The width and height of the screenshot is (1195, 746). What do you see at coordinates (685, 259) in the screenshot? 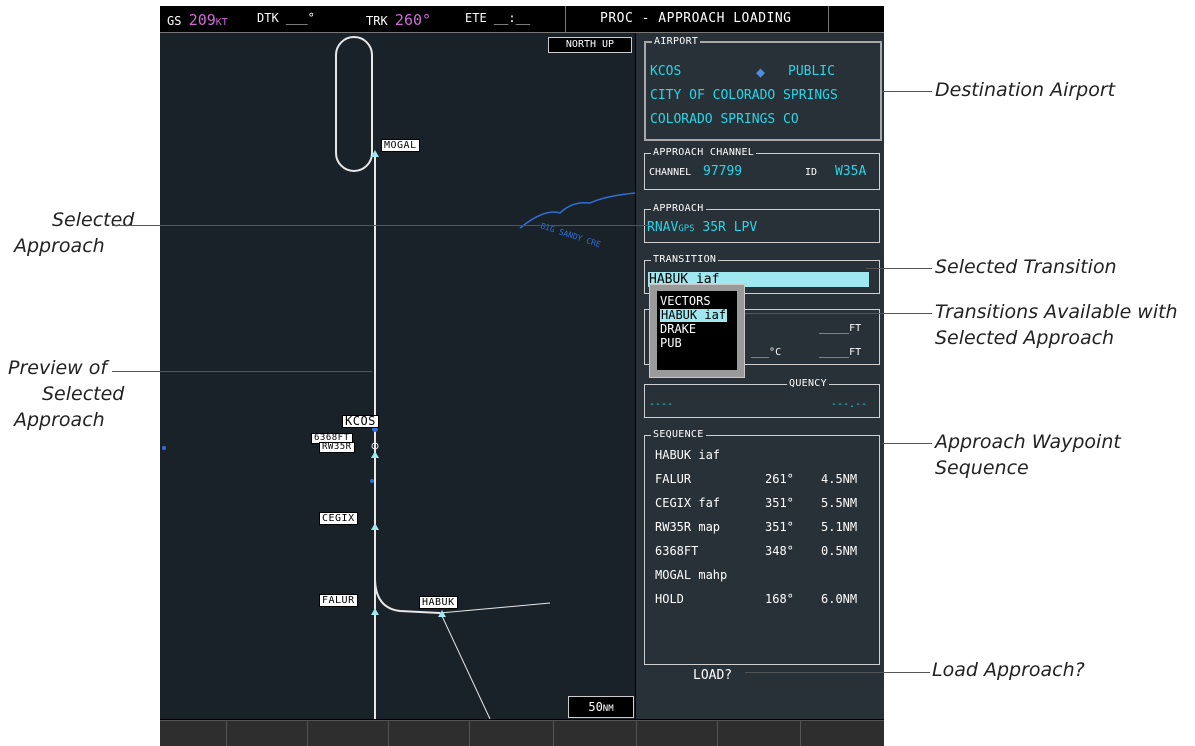
I see `transition-title: TRANSITION` at bounding box center [685, 259].